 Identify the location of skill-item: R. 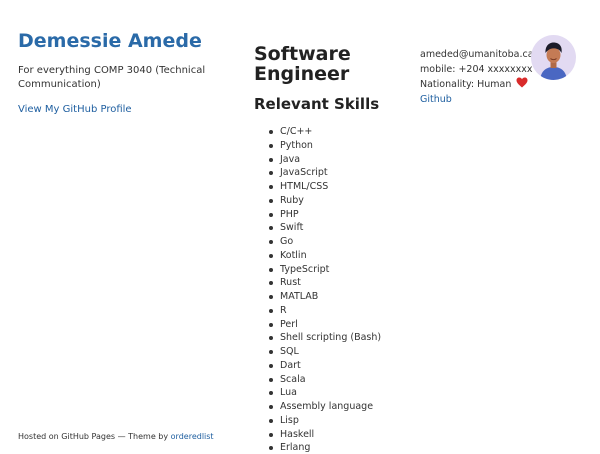
(324, 311).